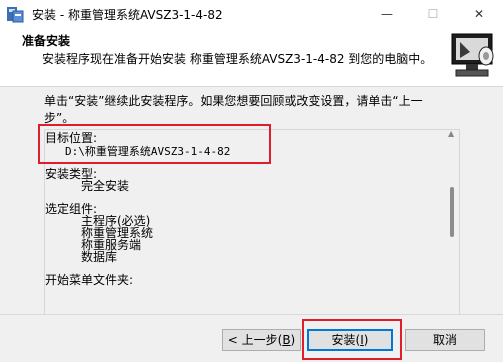  Describe the element at coordinates (105, 186) in the screenshot. I see `type-value: 完全安装` at that location.